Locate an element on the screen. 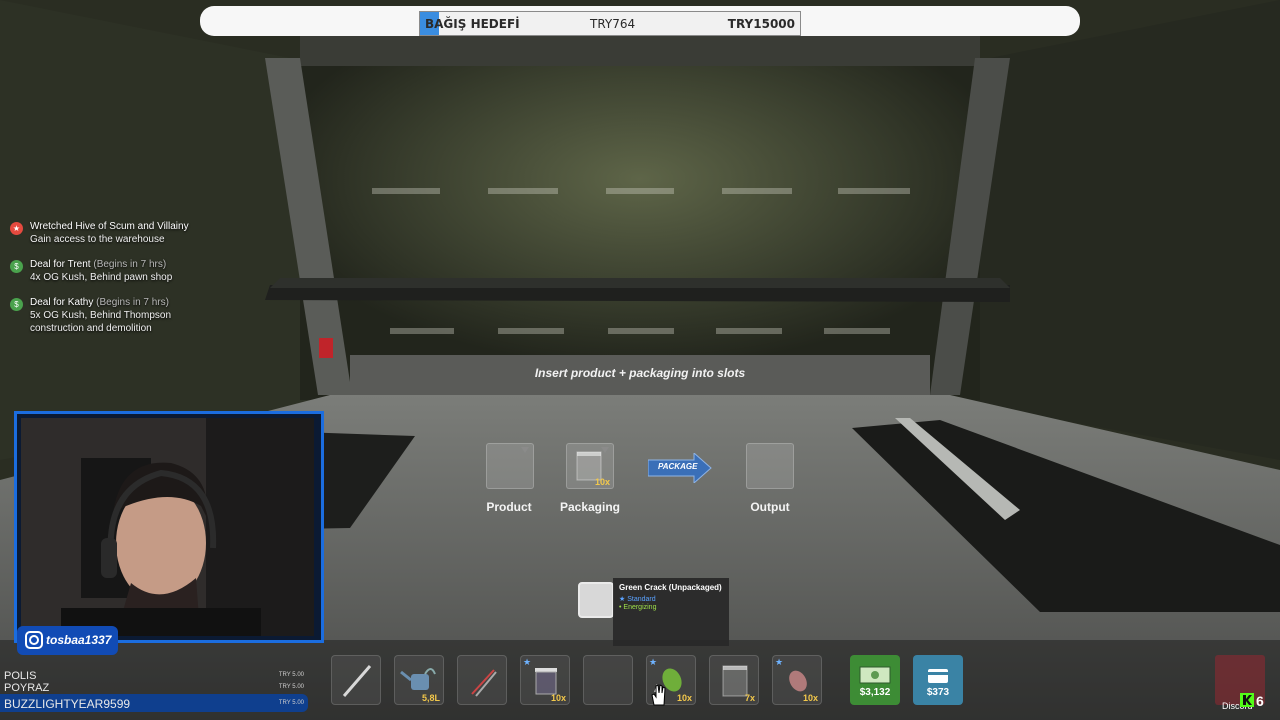 This screenshot has width=1280, height=720. packaging-slot: 10x is located at coordinates (590, 466).